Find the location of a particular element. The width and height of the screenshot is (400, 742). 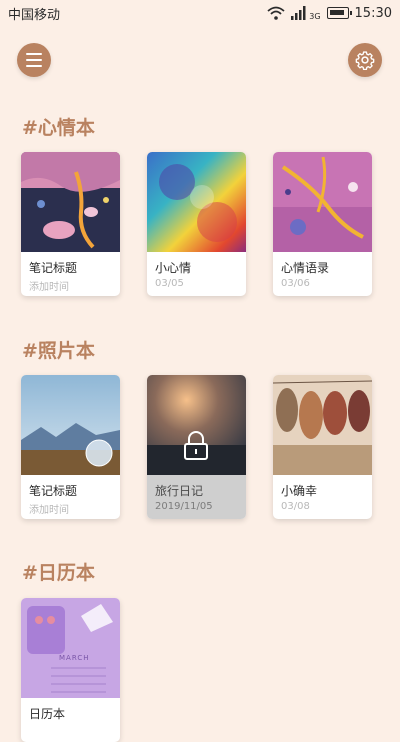

card-title: 小确幸 is located at coordinates (299, 491).